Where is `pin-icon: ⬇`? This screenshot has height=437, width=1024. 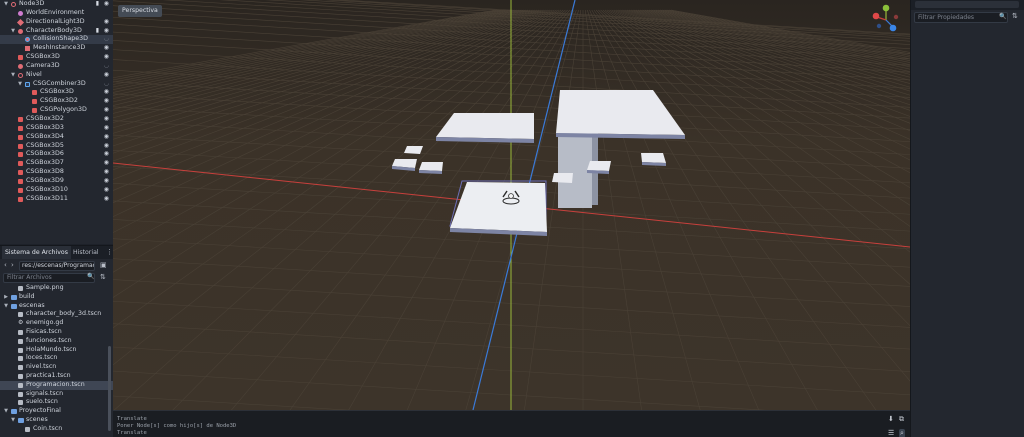
pin-icon: ⬇ is located at coordinates (891, 419).